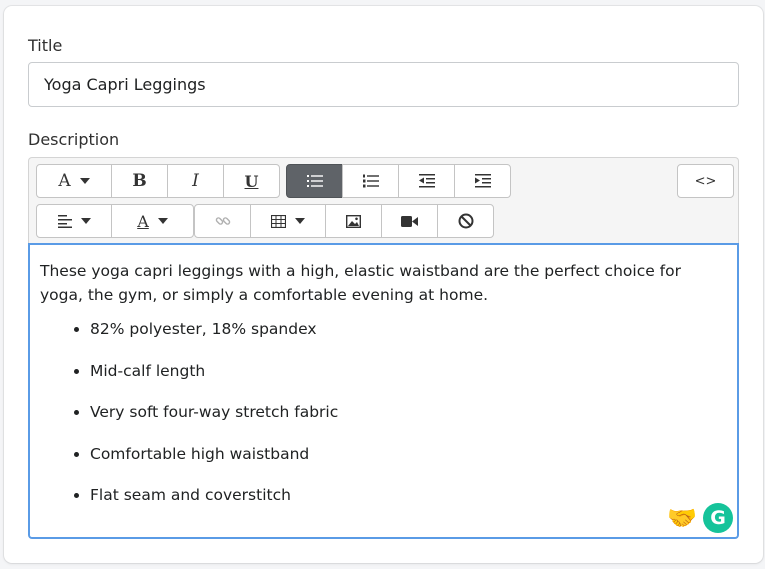 This screenshot has width=765, height=569. What do you see at coordinates (288, 221) in the screenshot?
I see `table-button` at bounding box center [288, 221].